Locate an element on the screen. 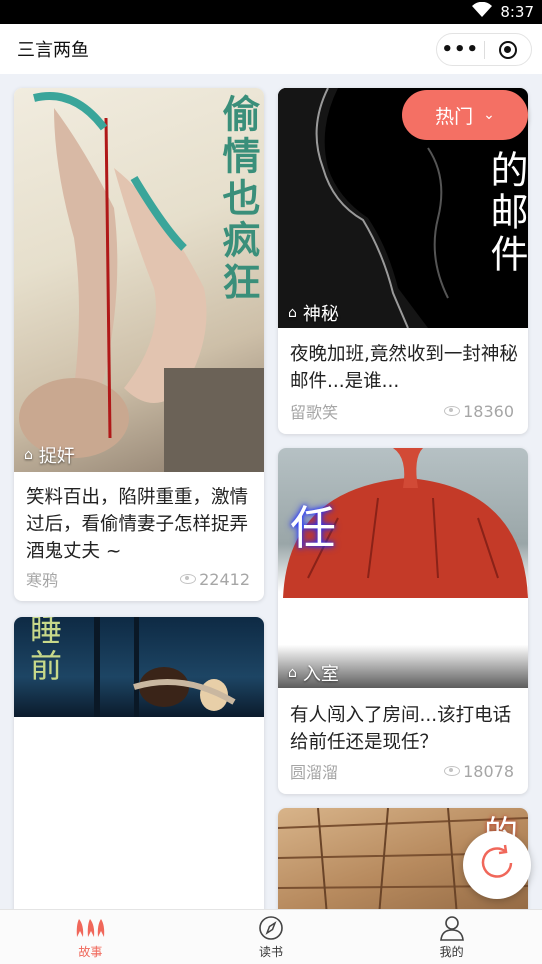  compass-icon is located at coordinates (271, 928).